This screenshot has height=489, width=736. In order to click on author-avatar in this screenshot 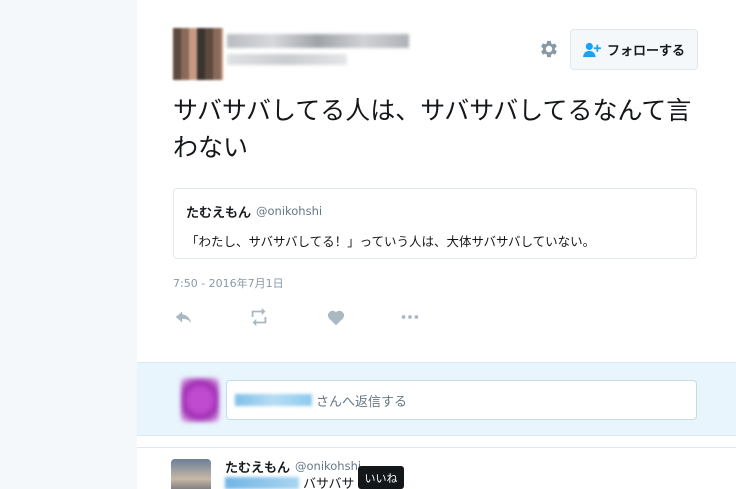, I will do `click(198, 54)`.